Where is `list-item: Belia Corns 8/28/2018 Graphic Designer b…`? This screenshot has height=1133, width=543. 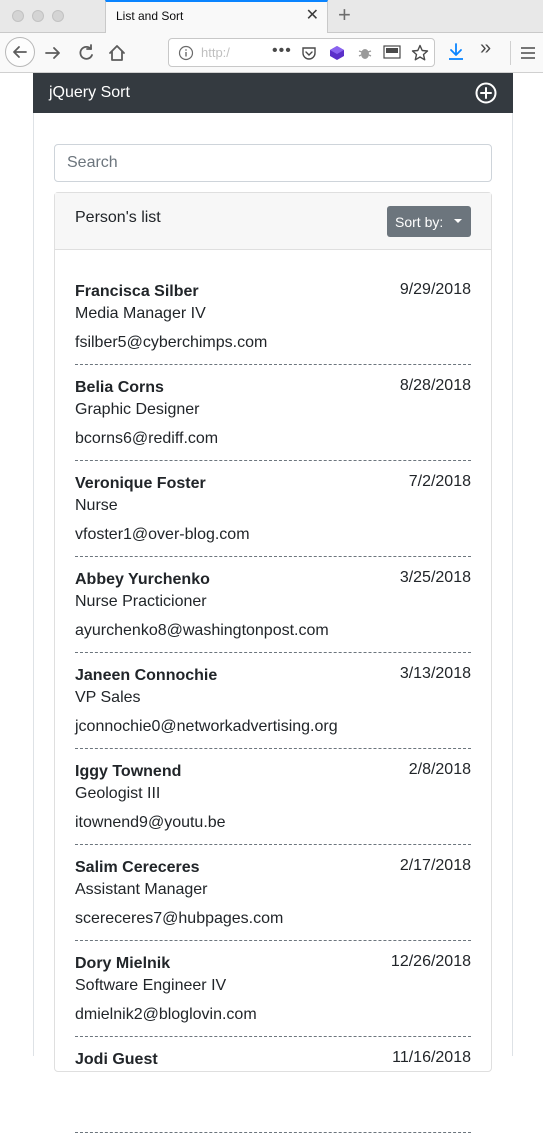
list-item: Belia Corns 8/28/2018 Graphic Designer b… is located at coordinates (273, 413).